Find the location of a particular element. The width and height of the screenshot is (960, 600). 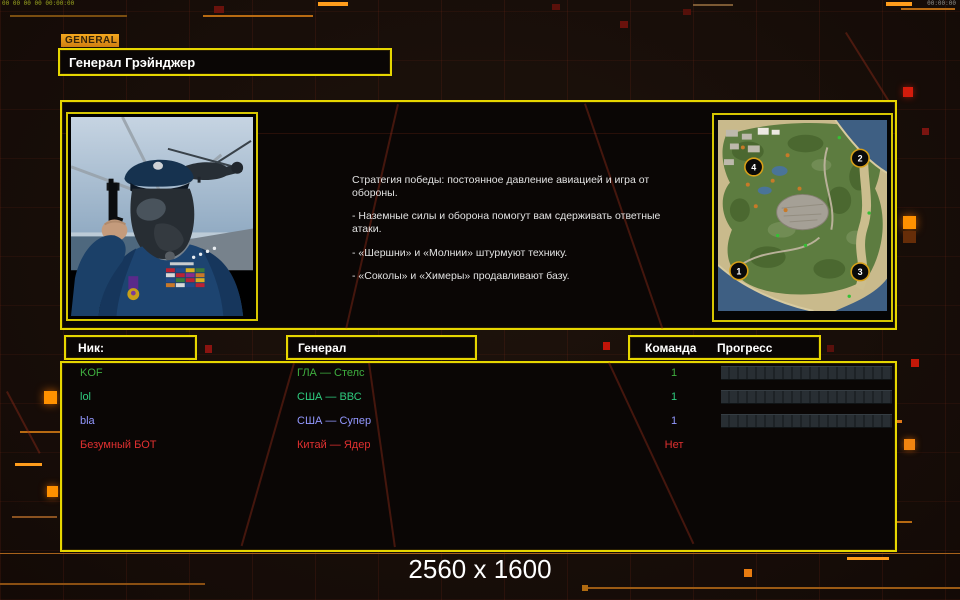

player-row: KOF ГЛА — Стелс 1 is located at coordinates (478, 373).